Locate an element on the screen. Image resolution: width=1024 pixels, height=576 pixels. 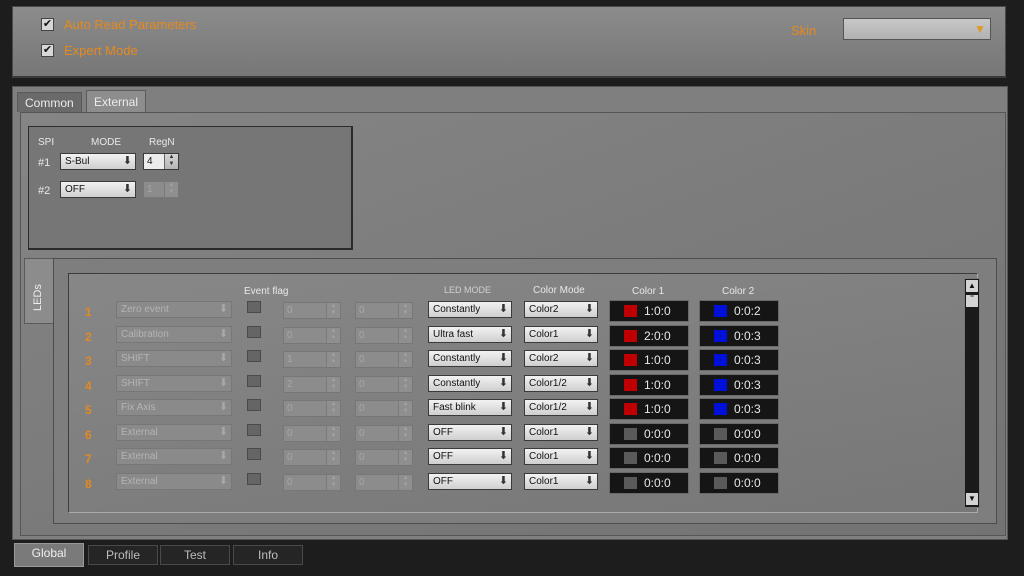
led-event-select: Calibration ⬇ is located at coordinates (174, 334).